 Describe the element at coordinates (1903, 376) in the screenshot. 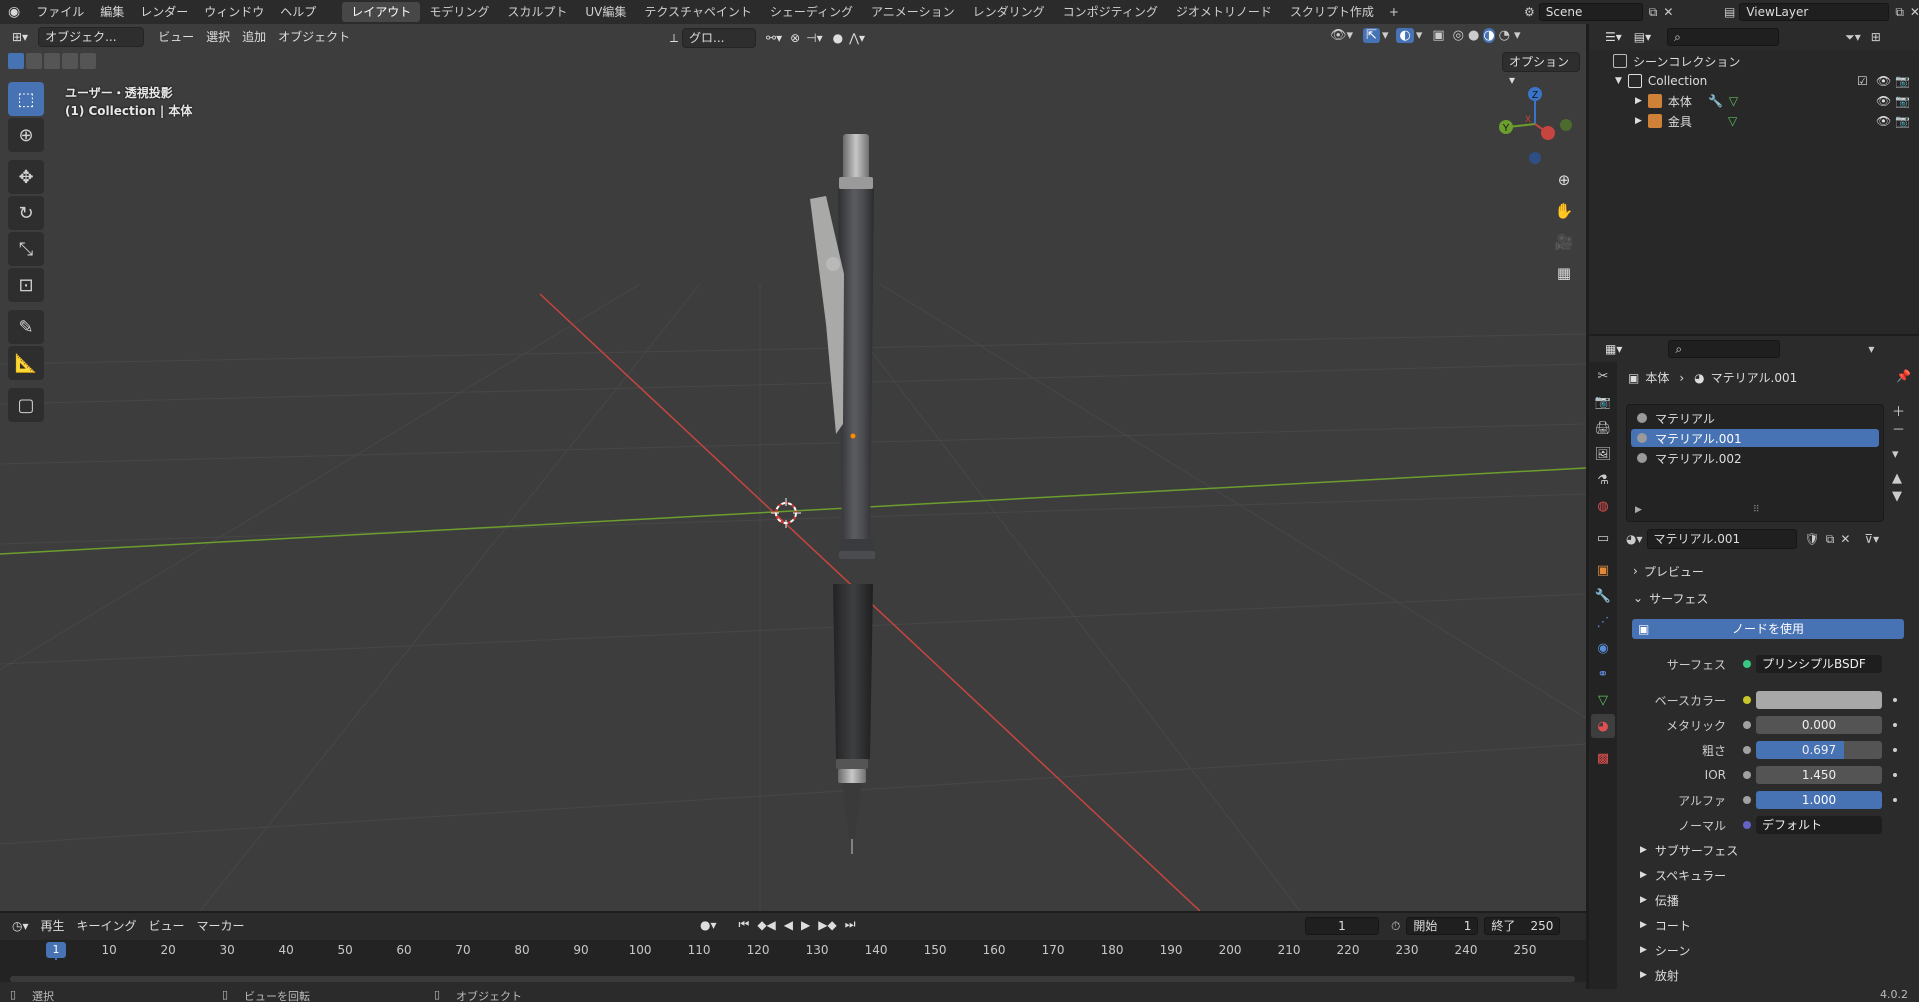

I see `pin-icon: 📌` at that location.